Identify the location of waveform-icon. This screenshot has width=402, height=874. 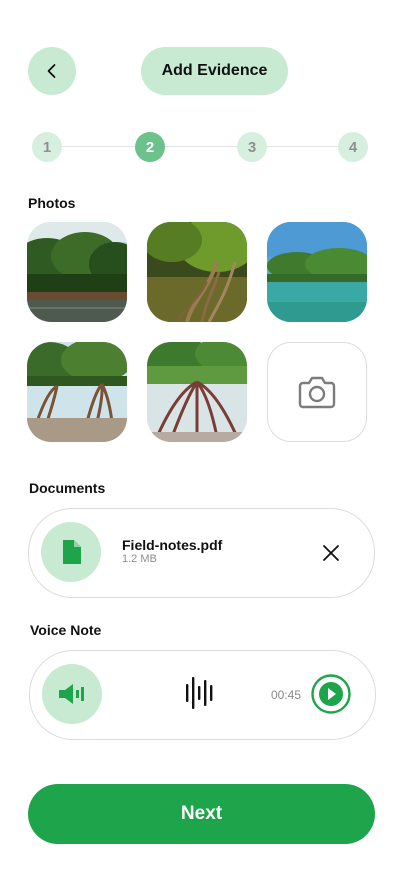
(200, 695).